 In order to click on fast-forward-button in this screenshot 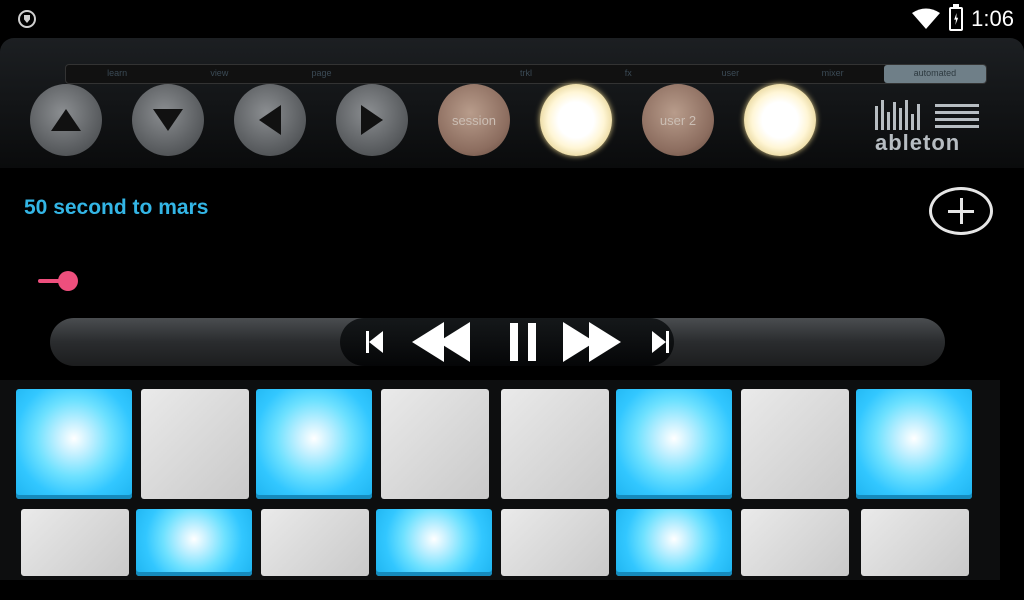, I will do `click(592, 342)`.